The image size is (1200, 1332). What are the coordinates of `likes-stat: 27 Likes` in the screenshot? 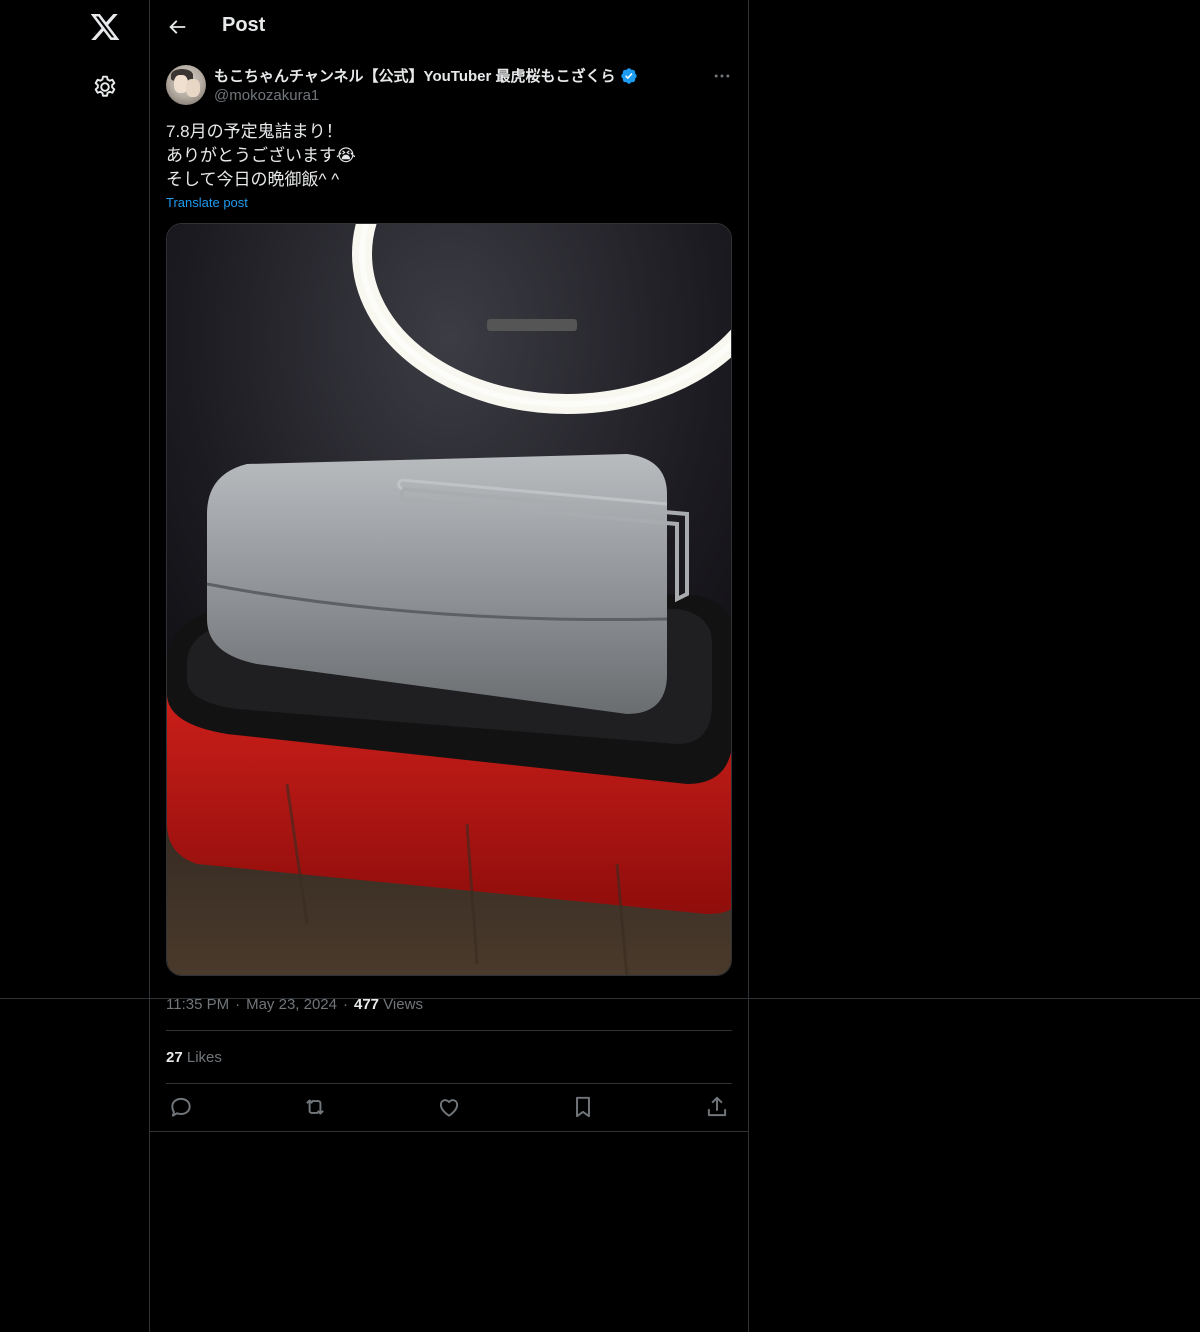 It's located at (194, 1057).